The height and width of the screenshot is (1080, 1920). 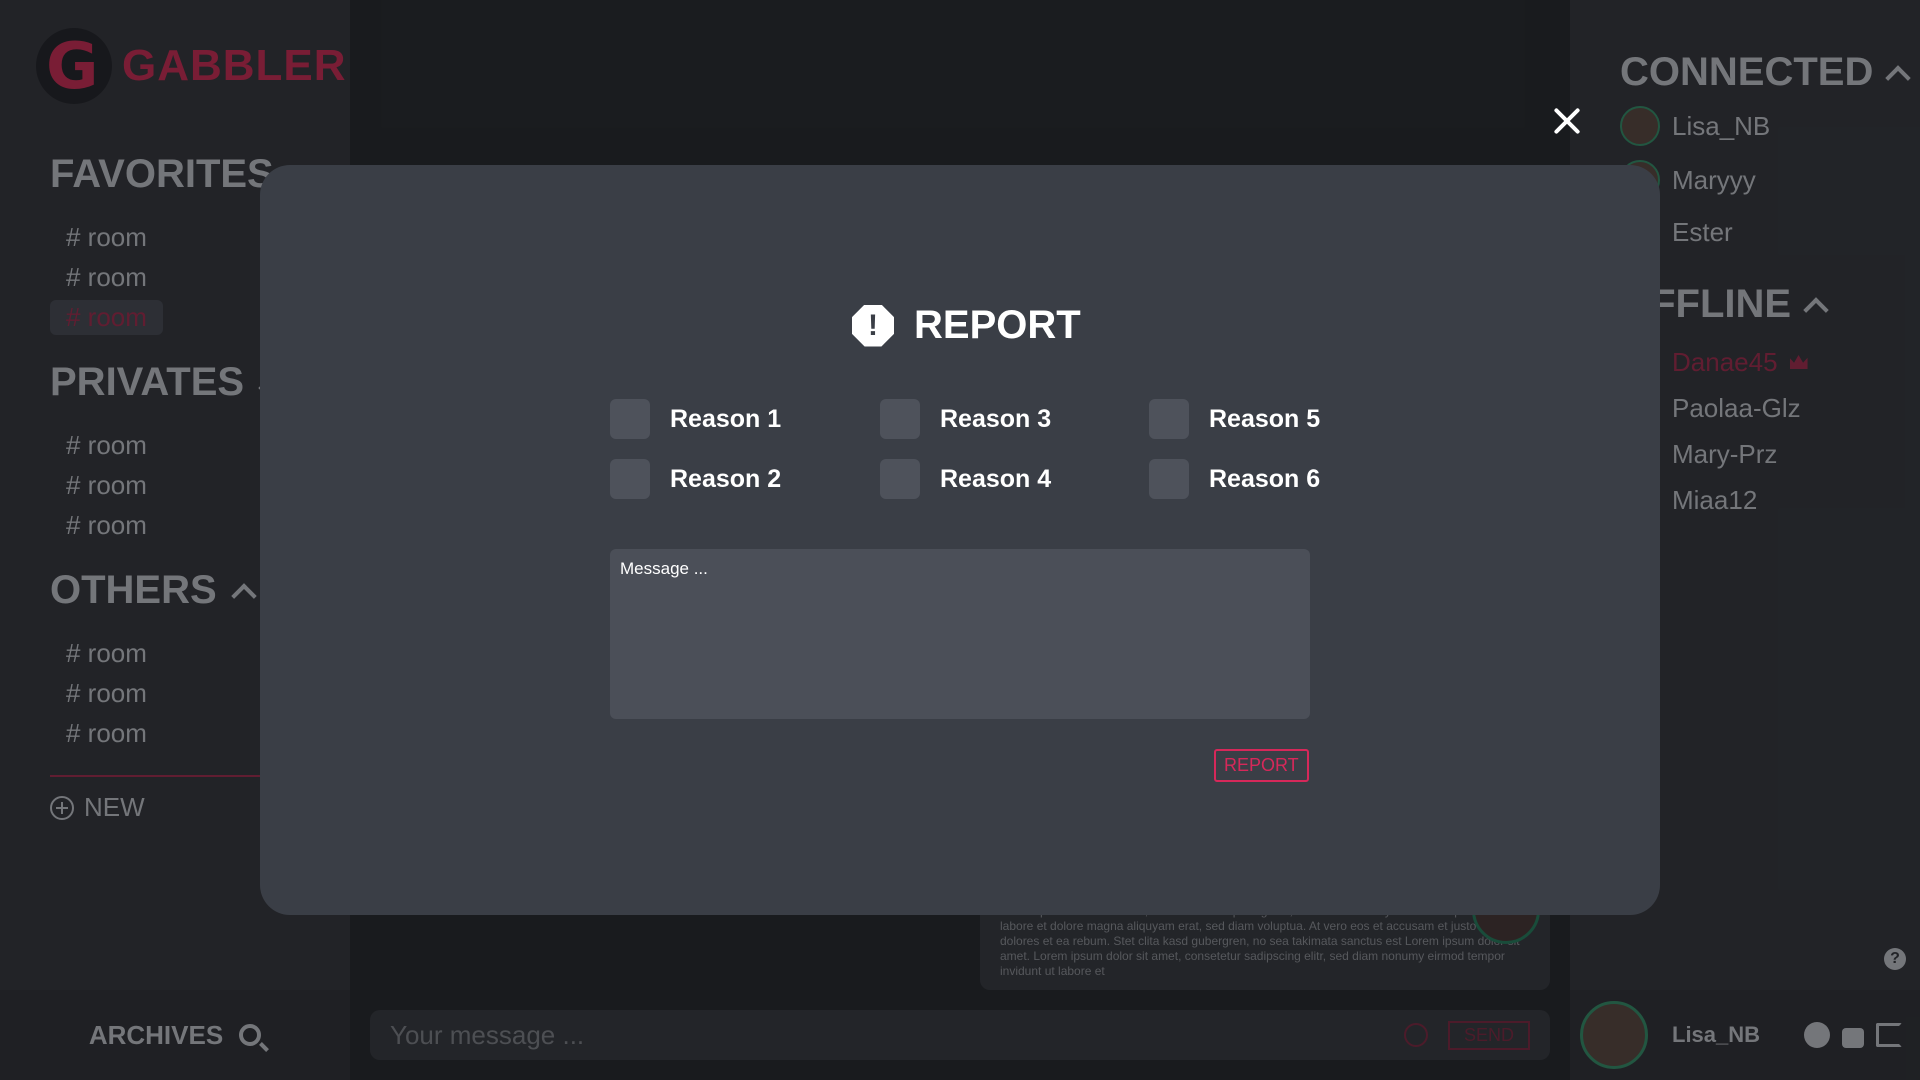 I want to click on warning-icon: !, so click(x=873, y=325).